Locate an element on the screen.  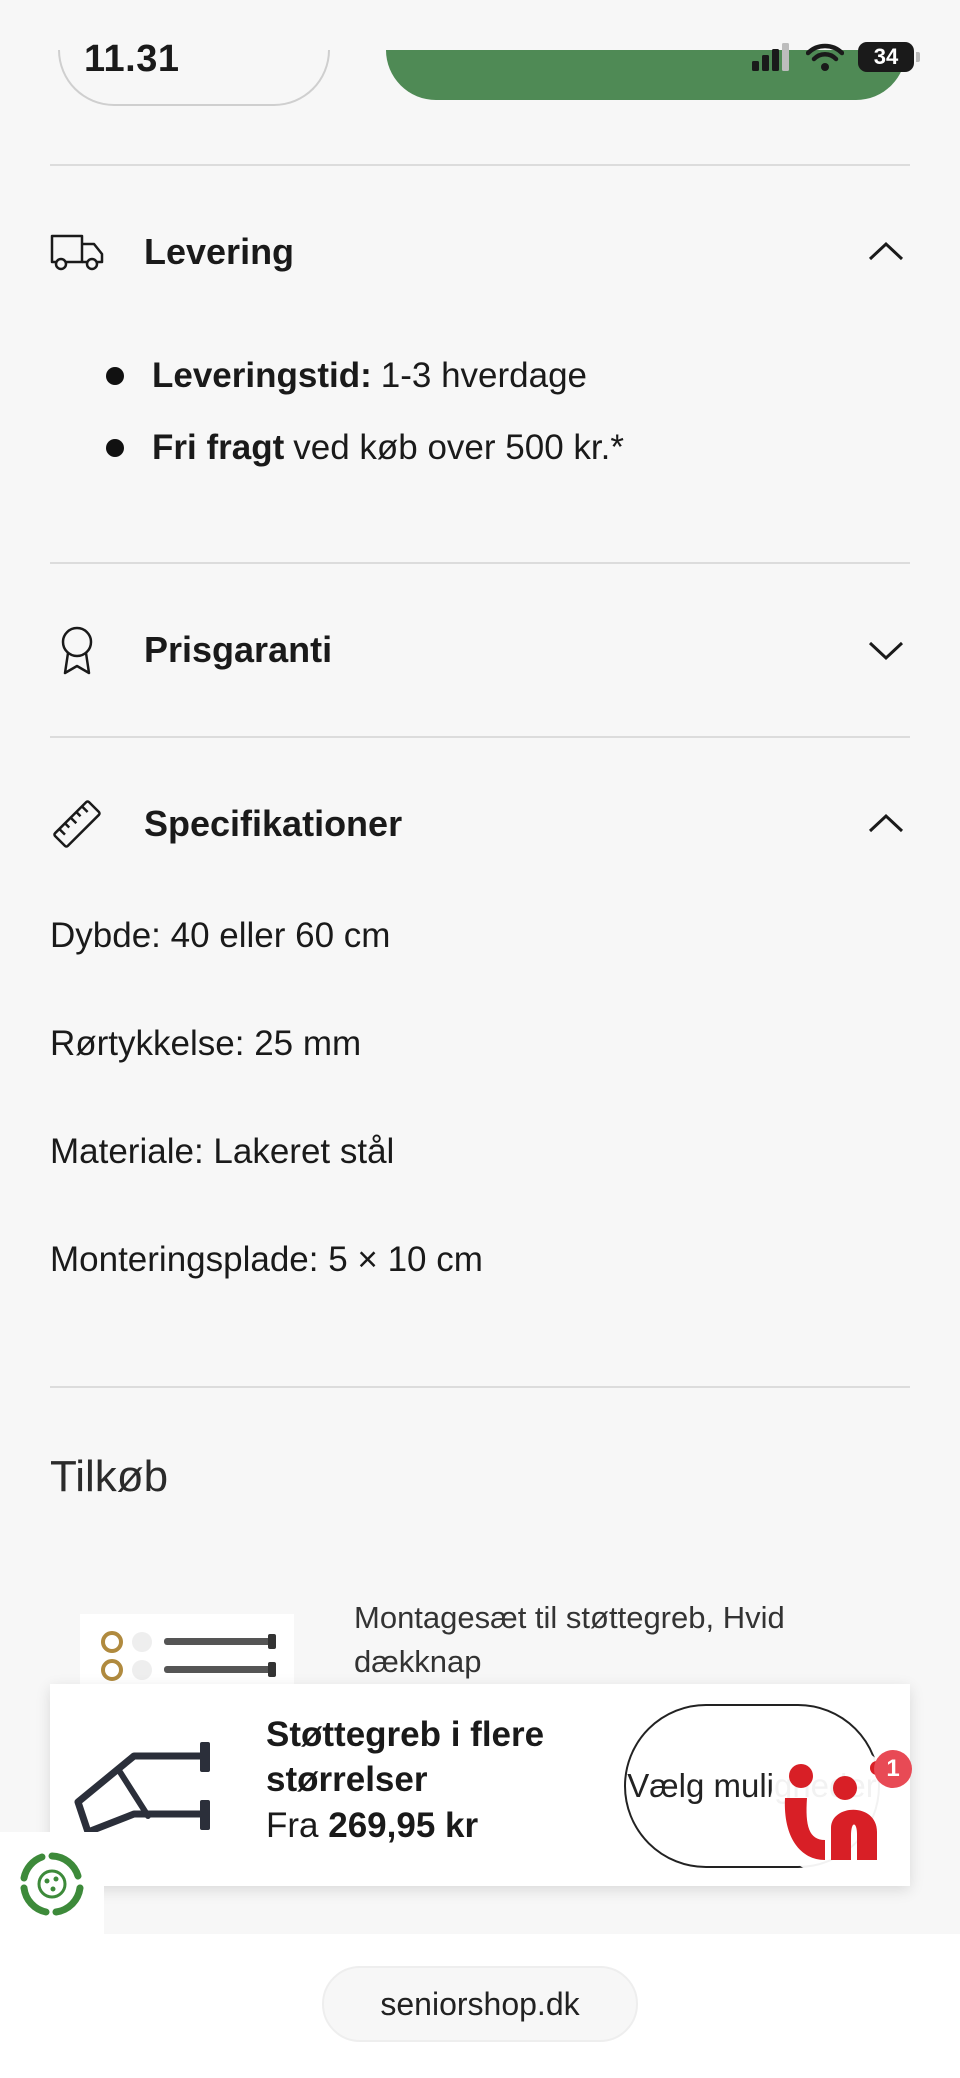
sticky-product-price: Fra 269,95 kr is located at coordinates (372, 1826).